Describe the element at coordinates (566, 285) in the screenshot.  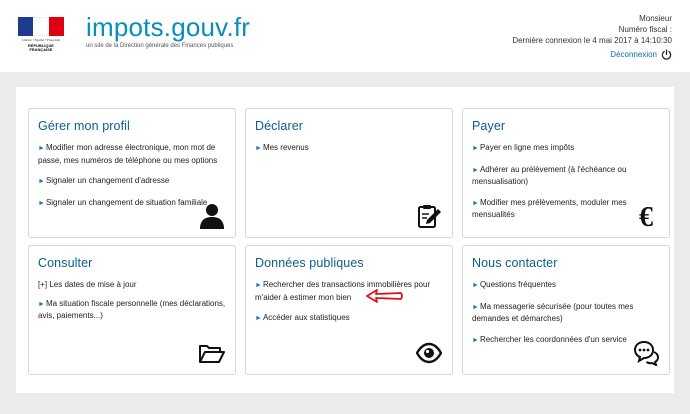
I see `link-questions-frequentes: ►Questions fréquentes` at that location.